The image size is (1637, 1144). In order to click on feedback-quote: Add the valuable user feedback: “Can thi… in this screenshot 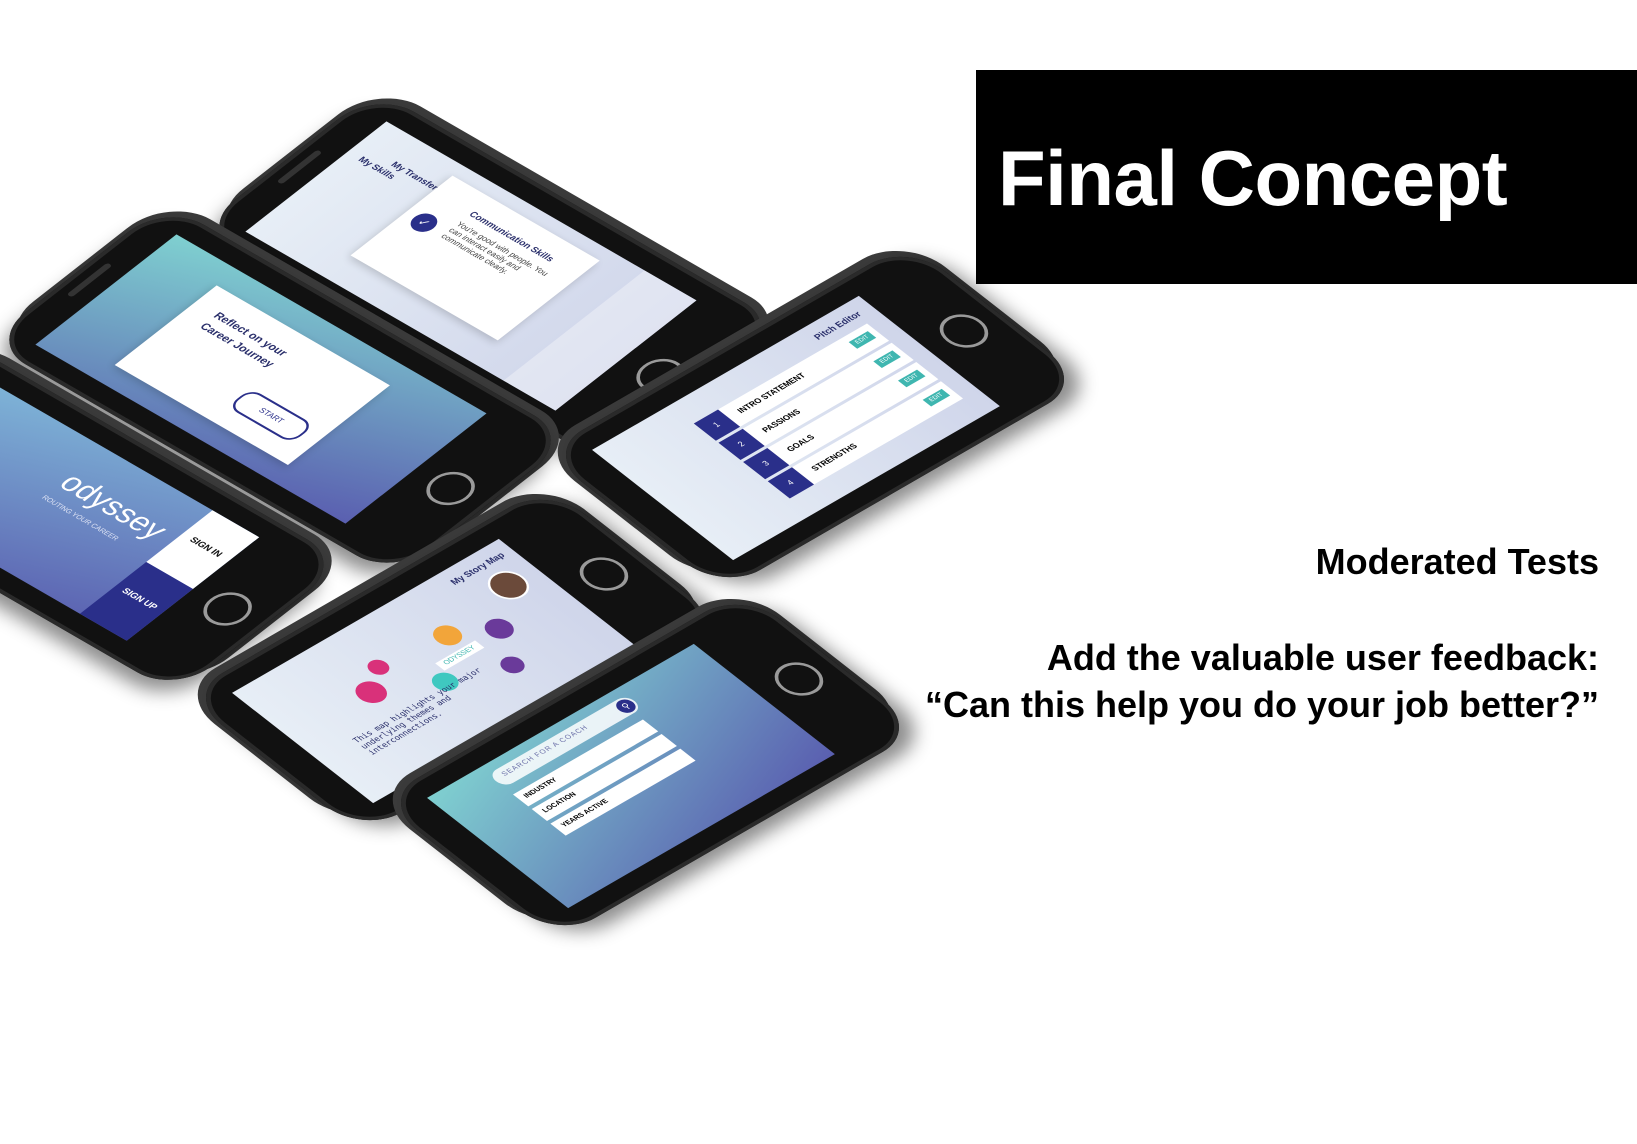, I will do `click(1262, 681)`.